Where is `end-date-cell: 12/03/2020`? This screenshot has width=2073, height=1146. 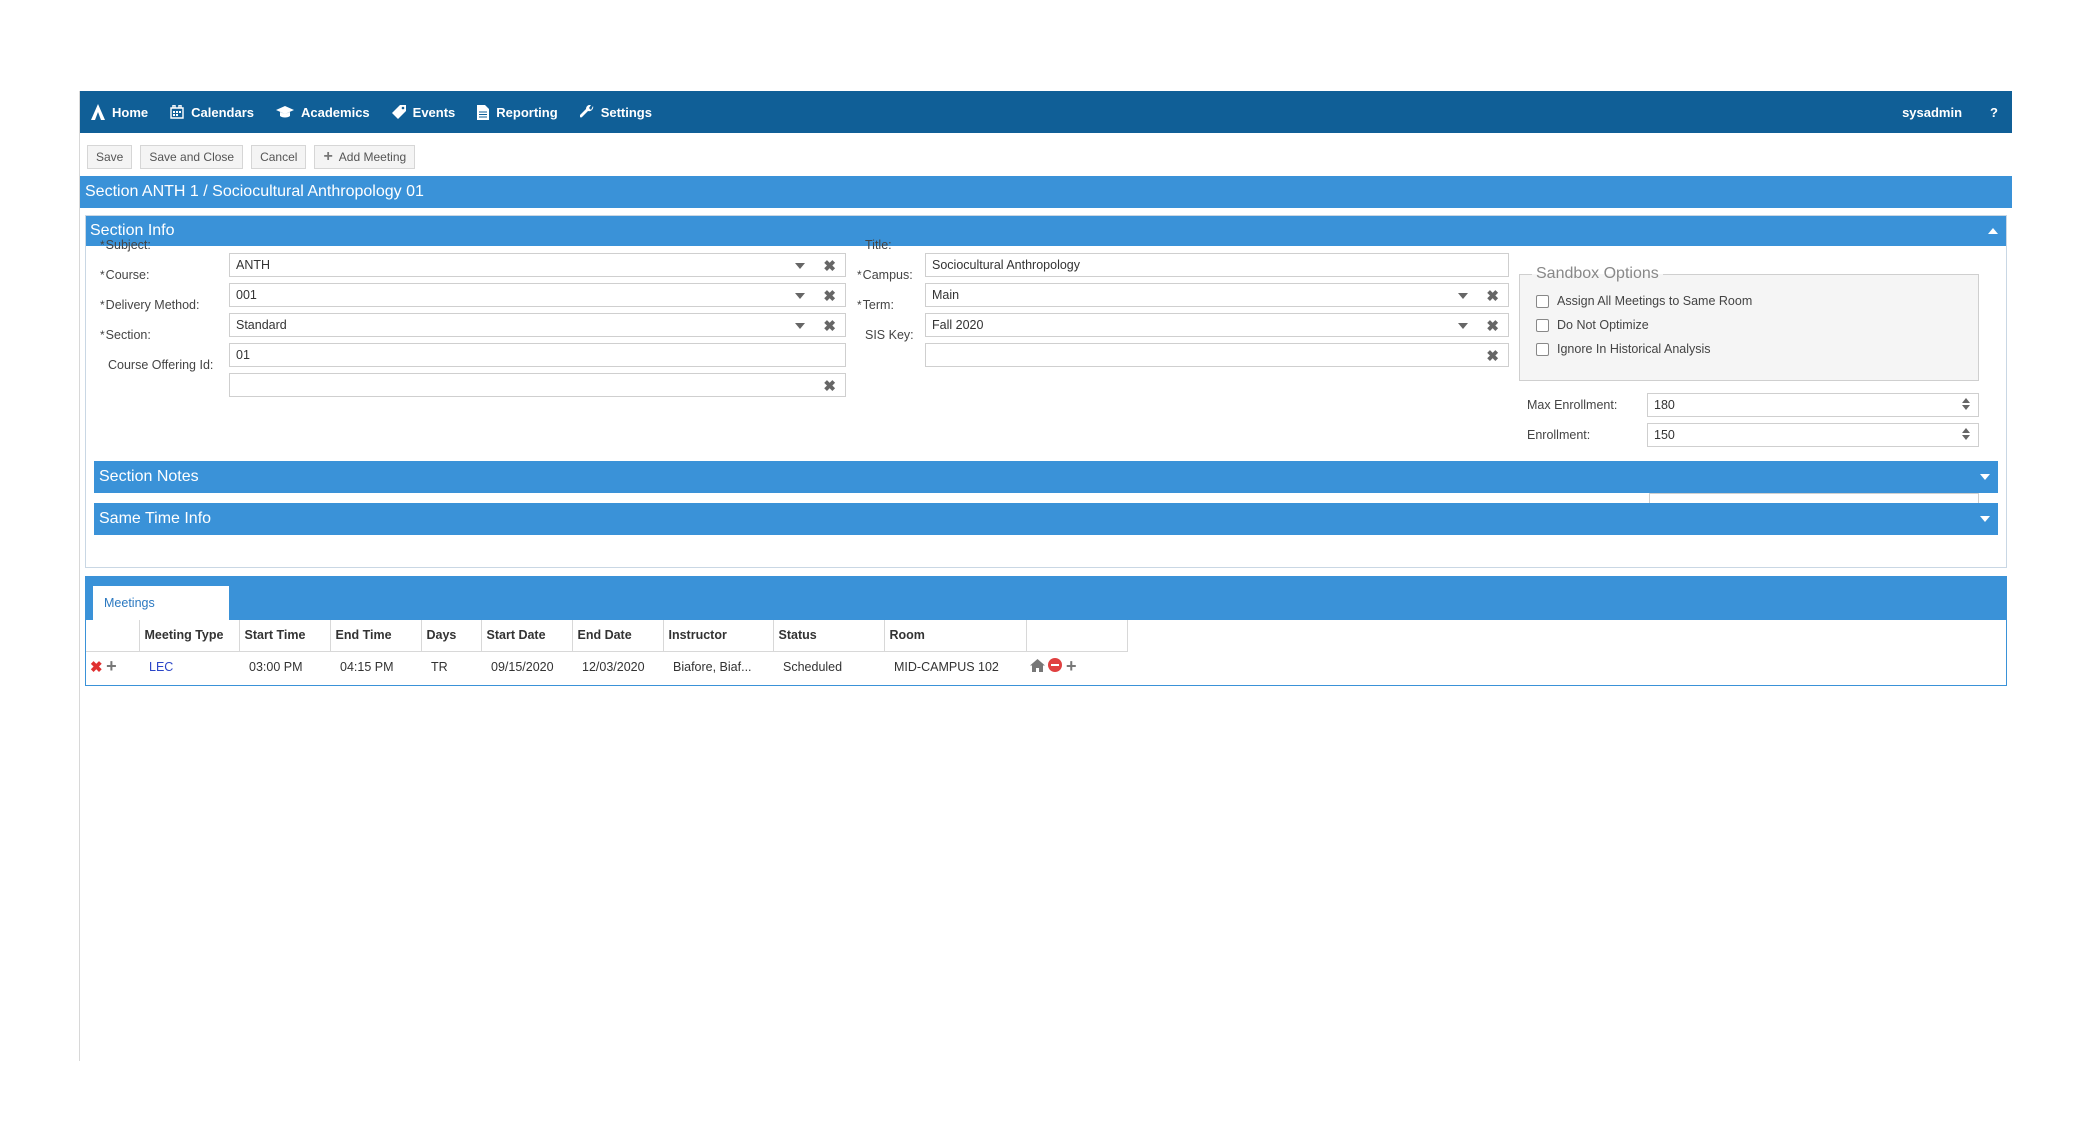 end-date-cell: 12/03/2020 is located at coordinates (613, 666).